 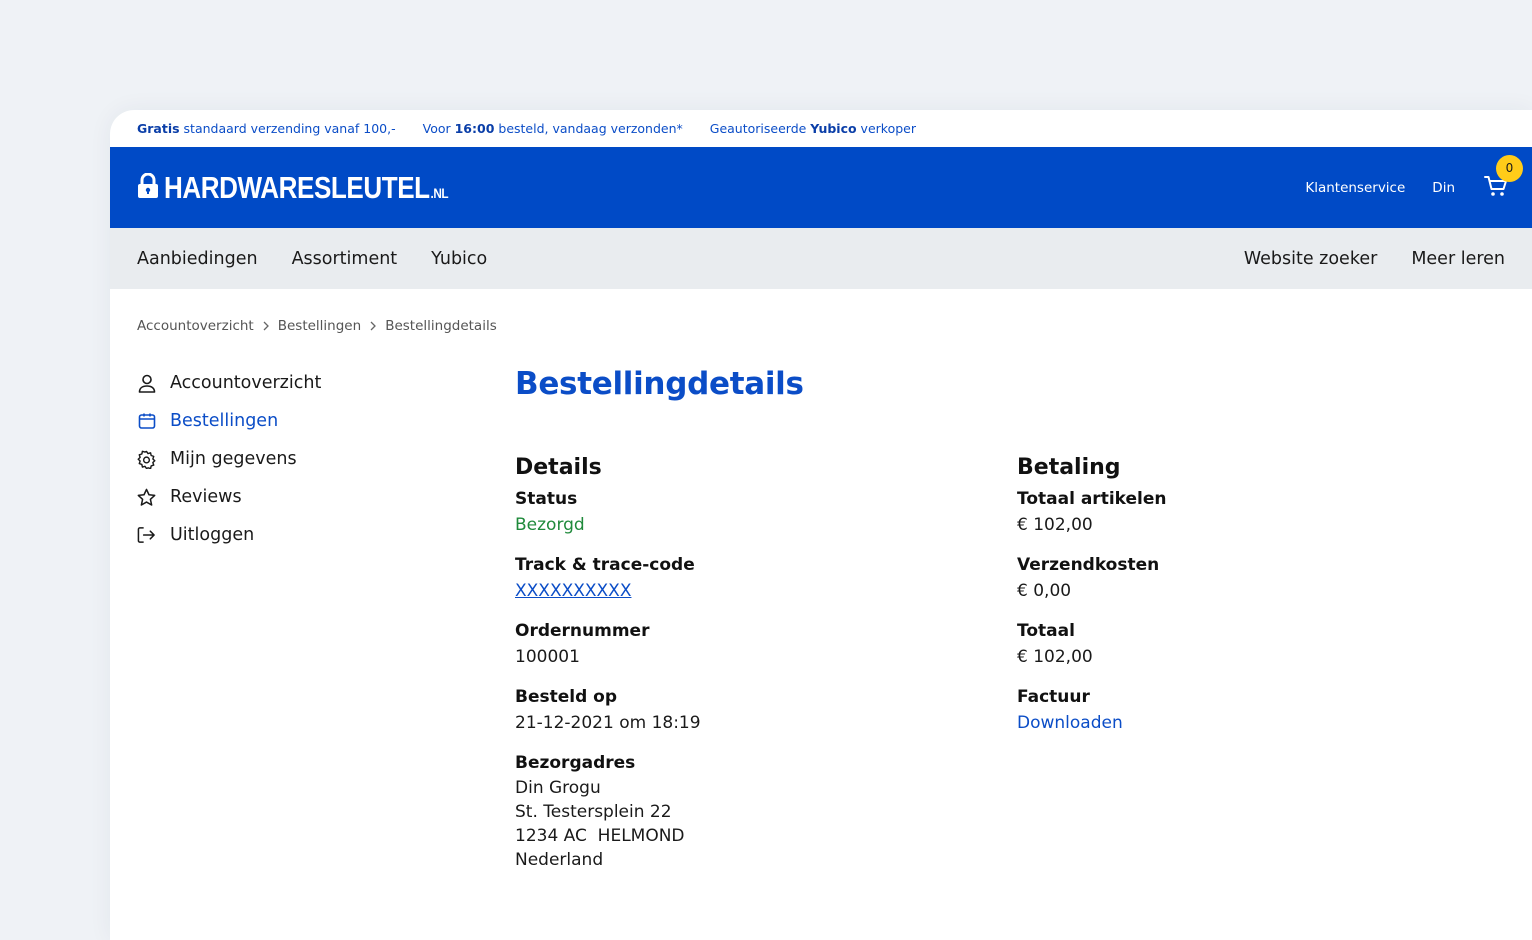 I want to click on field-value: 100001, so click(x=547, y=657).